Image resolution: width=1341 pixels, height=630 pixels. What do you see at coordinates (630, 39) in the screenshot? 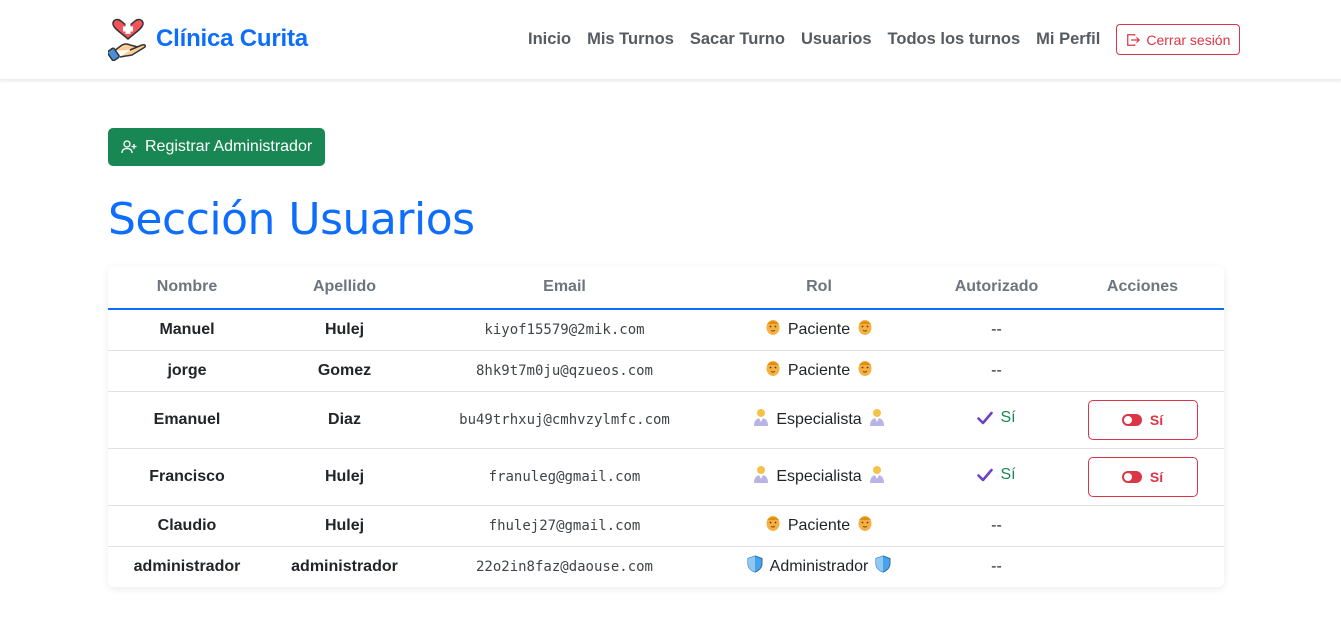
I see `nav-link-mis-turnos: Mis Turnos` at bounding box center [630, 39].